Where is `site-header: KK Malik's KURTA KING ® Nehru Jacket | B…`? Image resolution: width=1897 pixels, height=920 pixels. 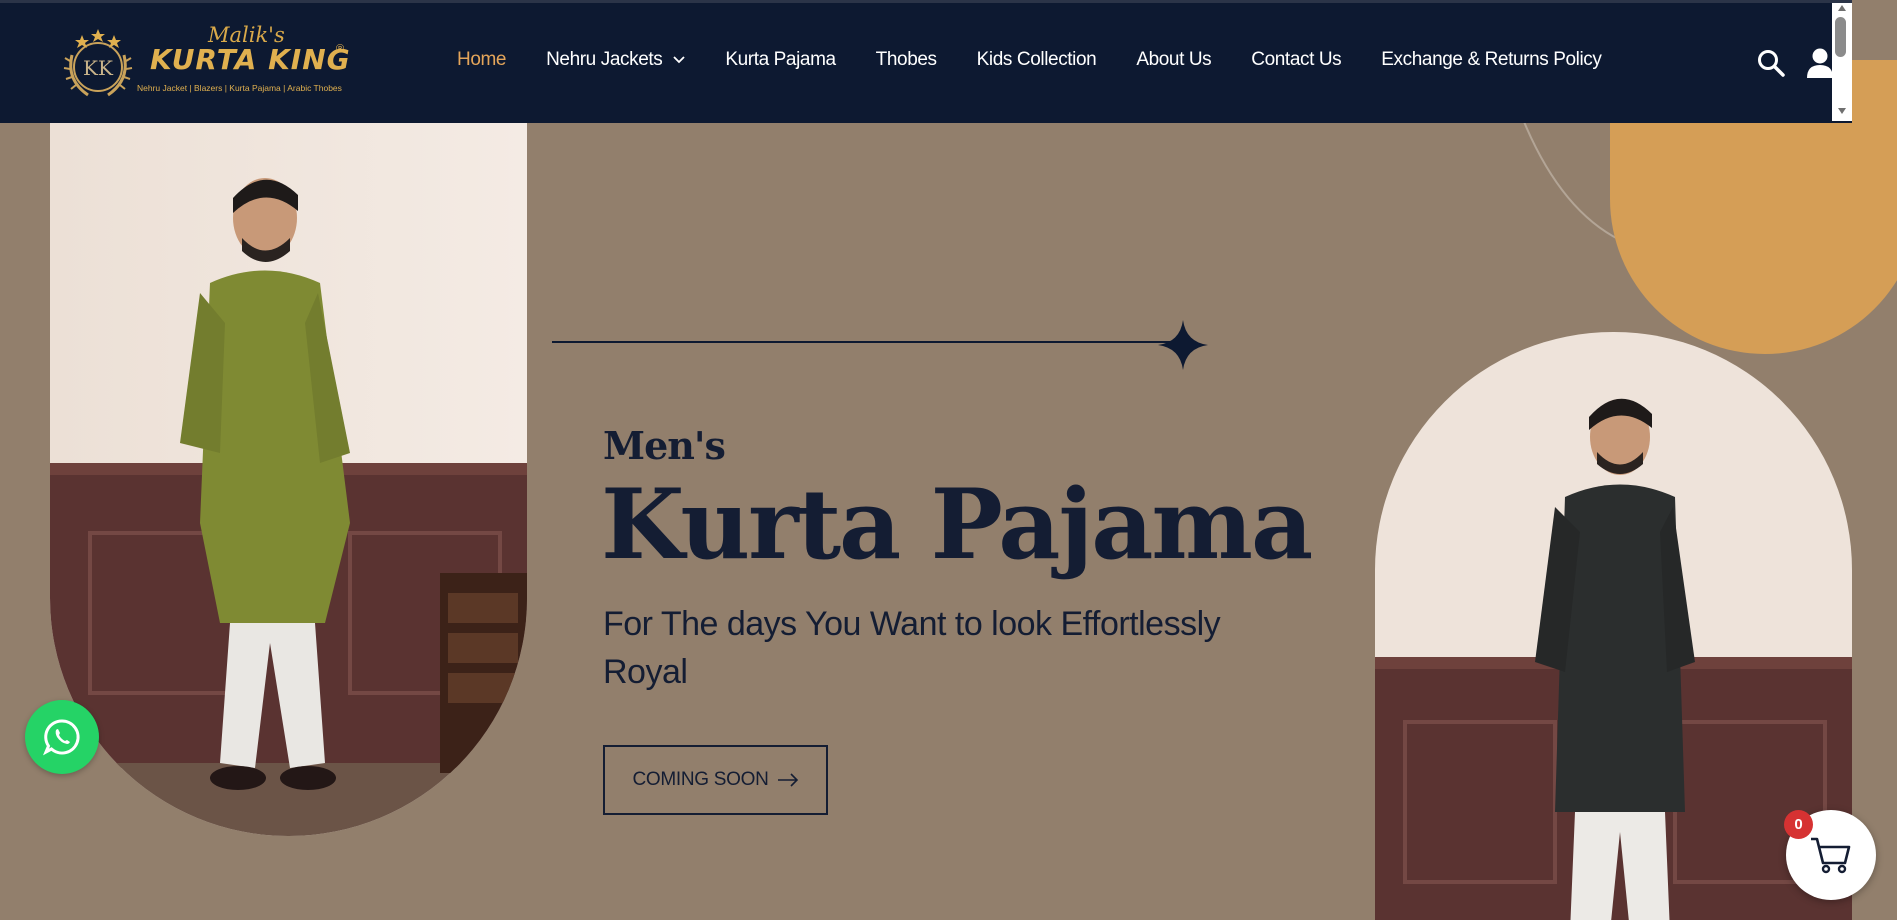 site-header: KK Malik's KURTA KING ® Nehru Jacket | B… is located at coordinates (926, 61).